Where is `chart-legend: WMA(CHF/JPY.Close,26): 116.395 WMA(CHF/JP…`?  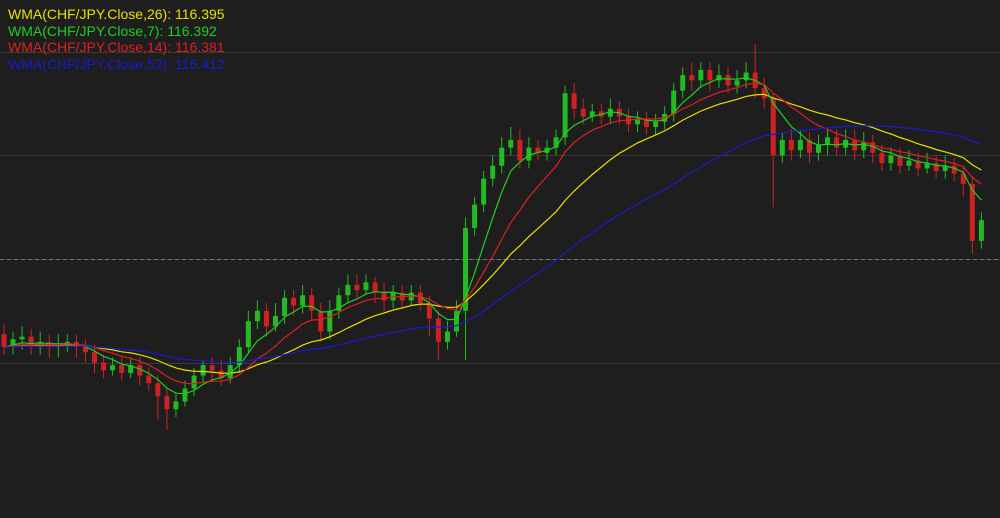
chart-legend: WMA(CHF/JPY.Close,26): 116.395 WMA(CHF/JP… is located at coordinates (116, 39).